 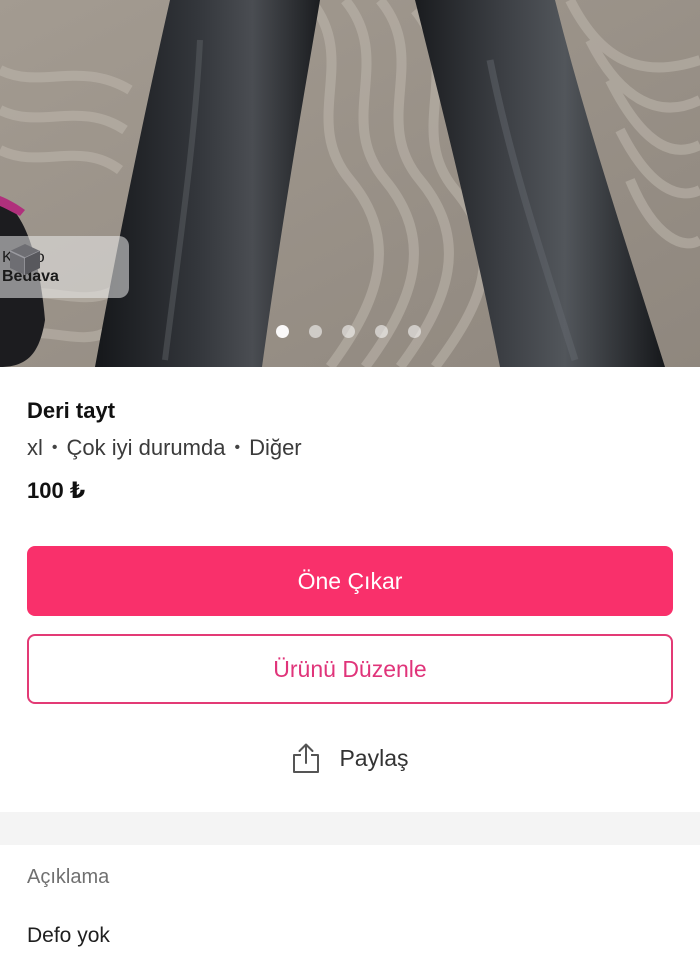 I want to click on share-icon, so click(x=306, y=758).